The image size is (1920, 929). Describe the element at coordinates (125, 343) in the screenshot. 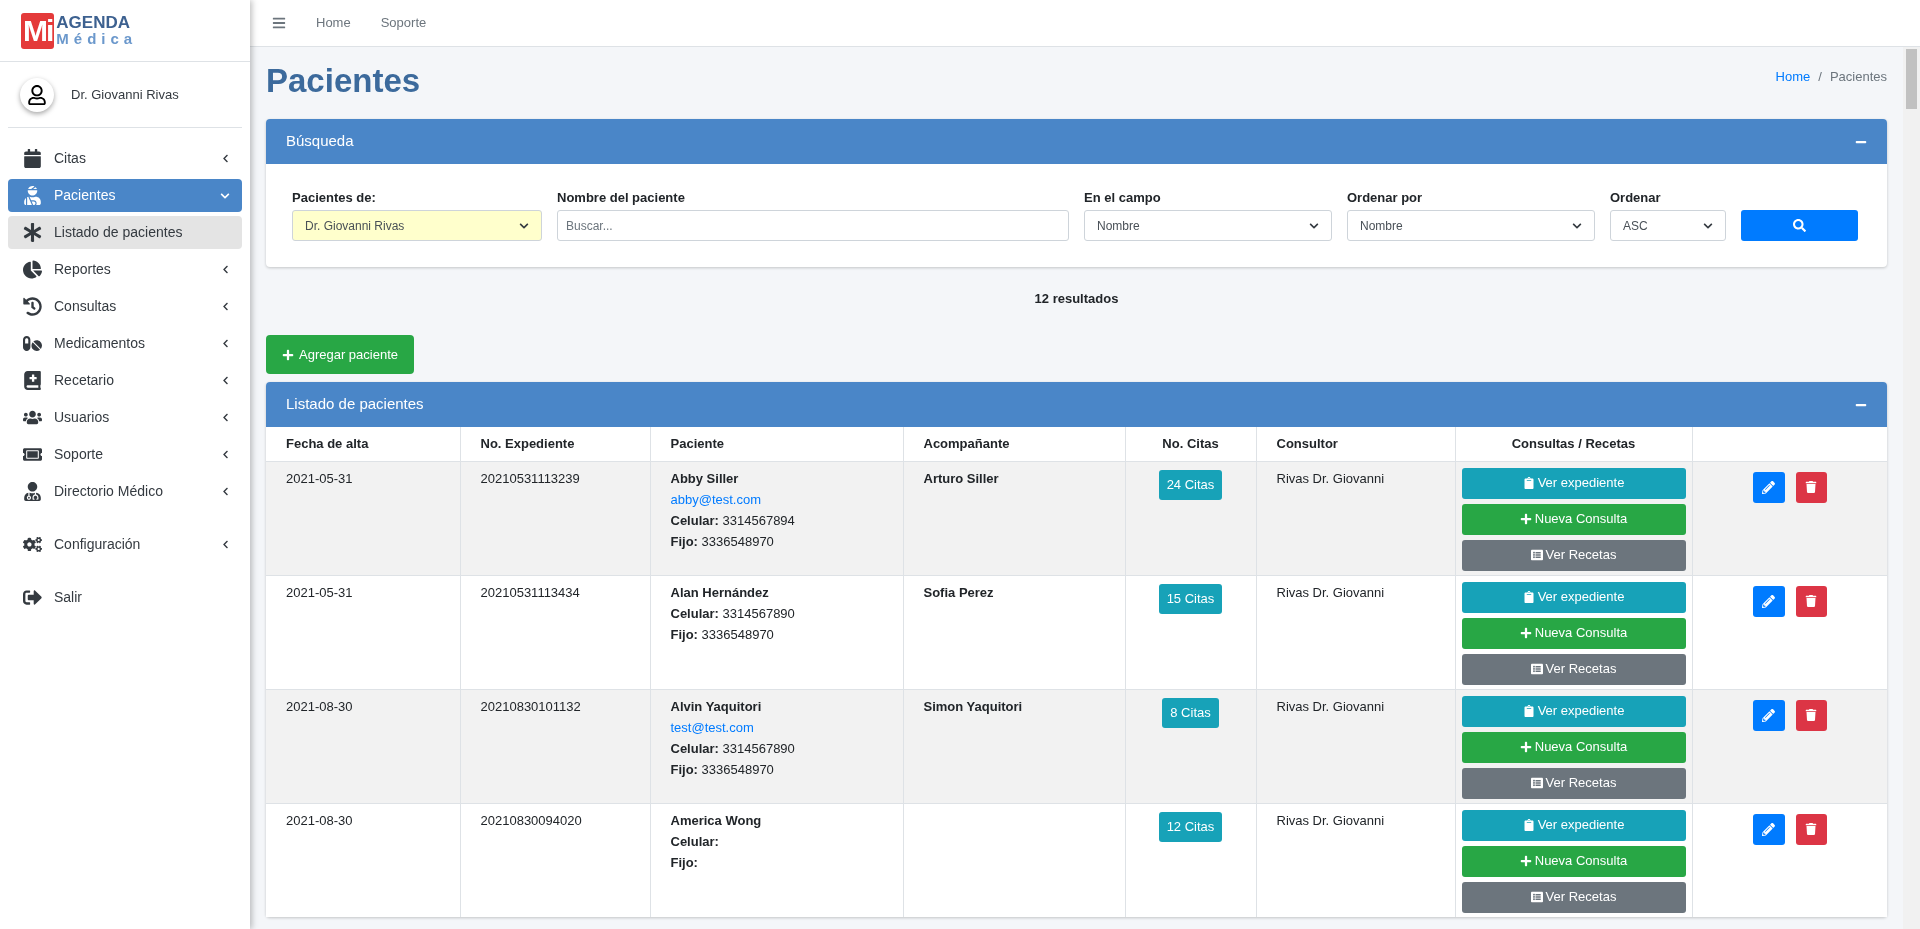

I see `menu-item: Medicamentos` at that location.